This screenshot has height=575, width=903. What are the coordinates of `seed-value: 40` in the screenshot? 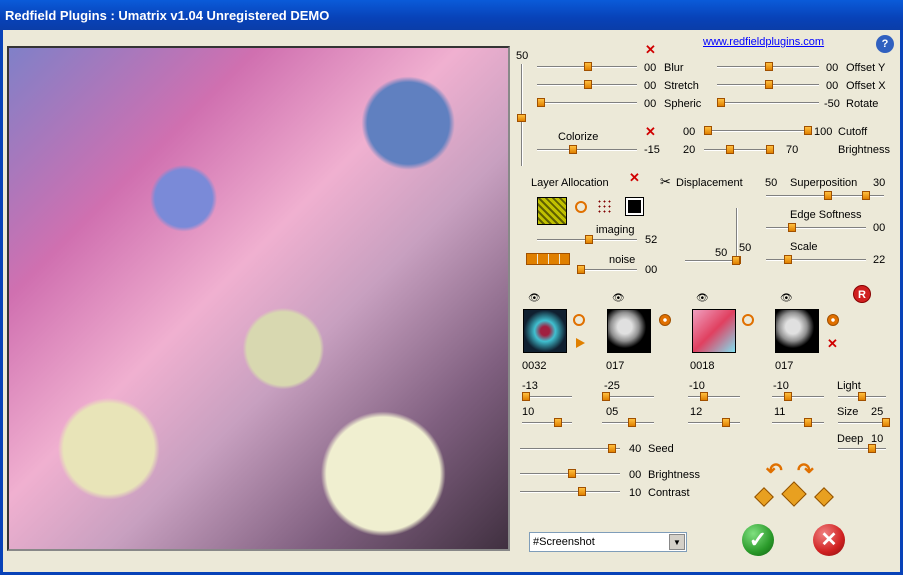 It's located at (635, 449).